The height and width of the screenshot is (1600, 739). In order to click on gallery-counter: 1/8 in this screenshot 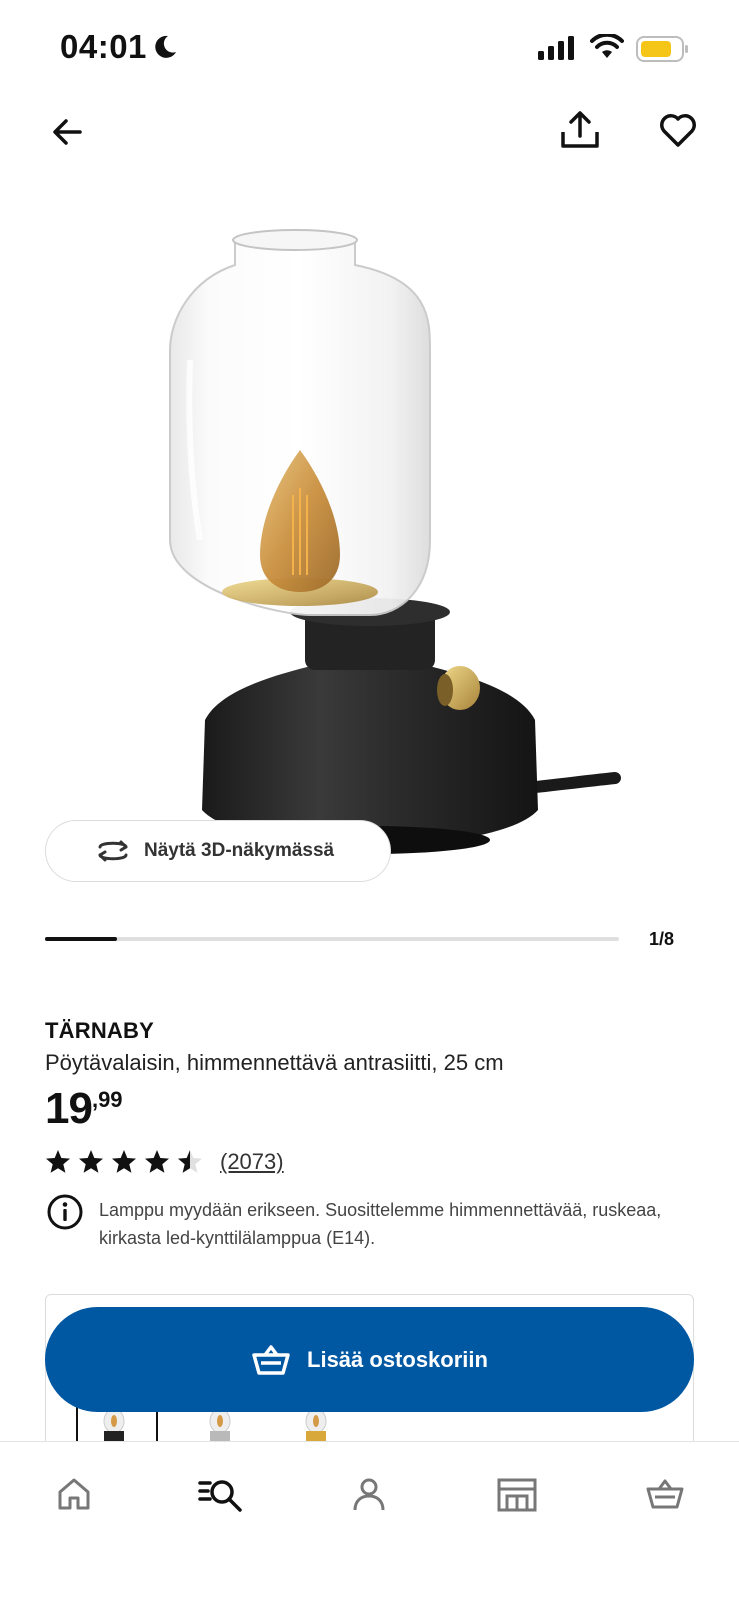, I will do `click(662, 939)`.